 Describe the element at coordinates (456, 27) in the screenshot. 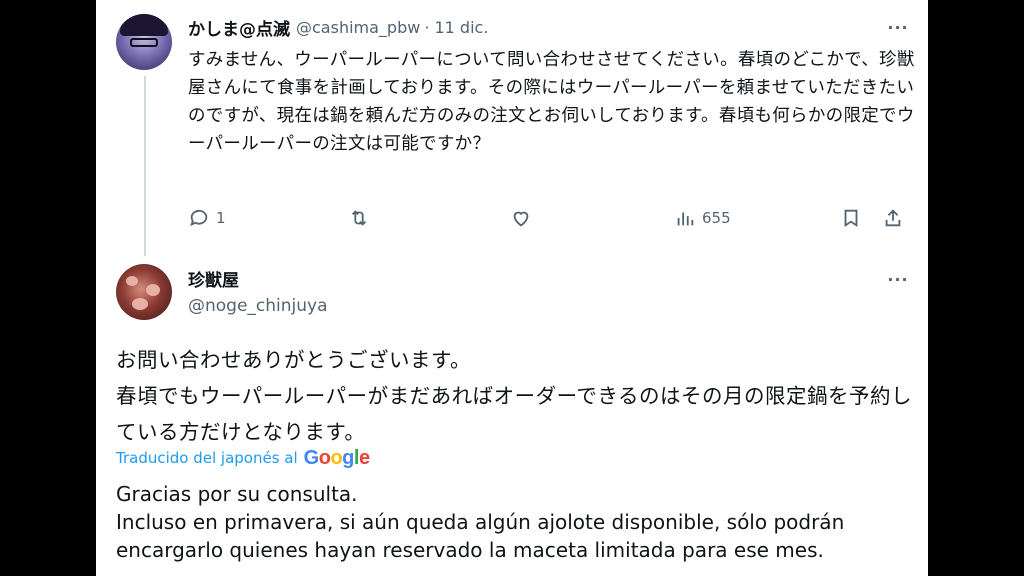

I see `tweet-date: · 11 dic.` at that location.